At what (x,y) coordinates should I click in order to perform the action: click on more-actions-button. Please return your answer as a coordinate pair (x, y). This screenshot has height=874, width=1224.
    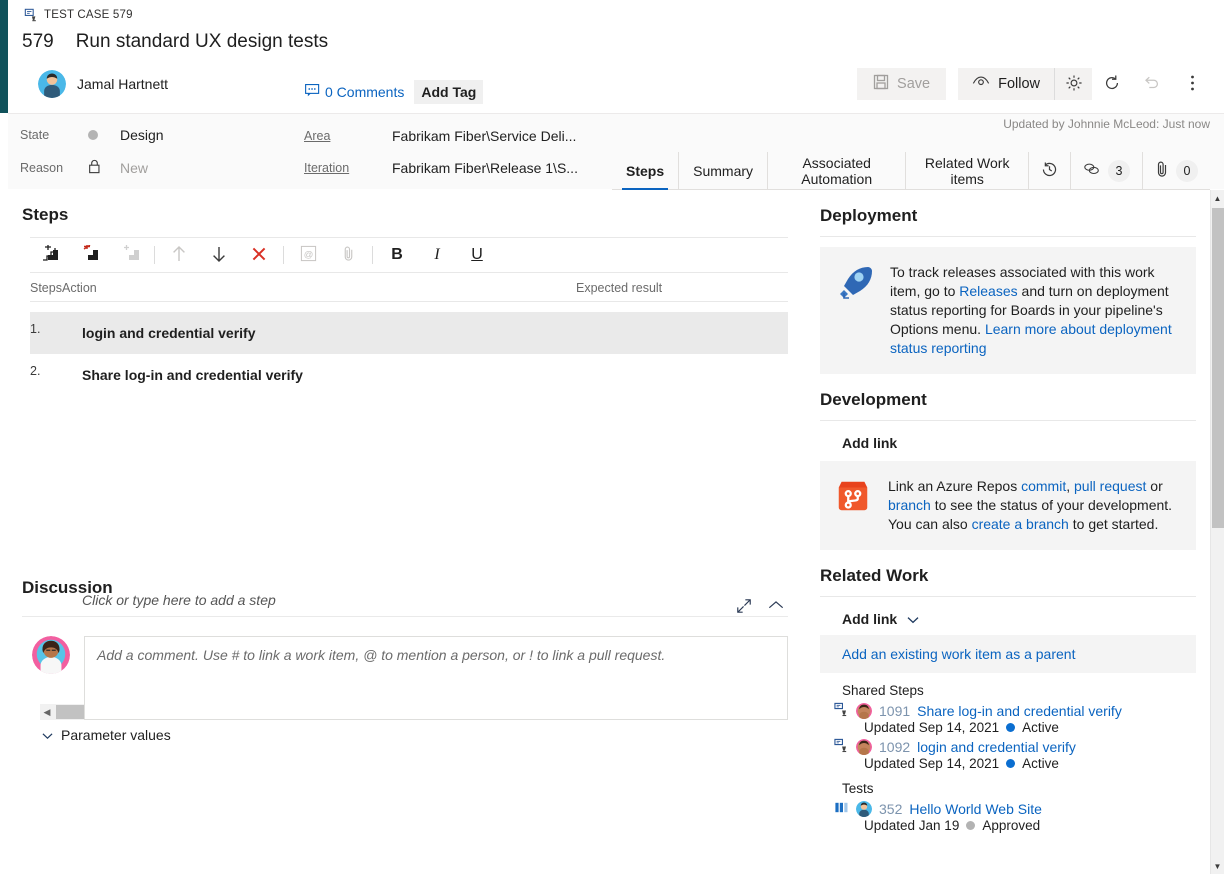
    Looking at the image, I should click on (1192, 84).